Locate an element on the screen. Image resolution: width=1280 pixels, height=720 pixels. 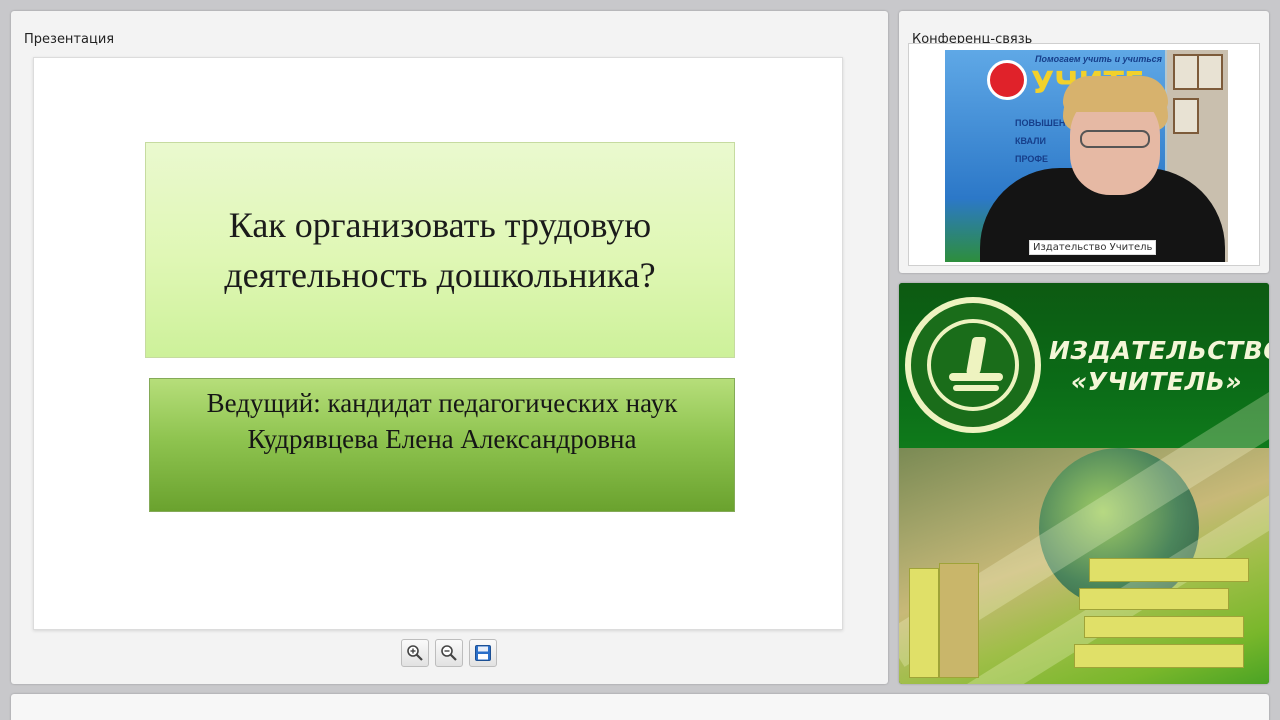
publisher-brand-line1: ИЗДАТЕЛЬСТВО is located at coordinates (1159, 350).